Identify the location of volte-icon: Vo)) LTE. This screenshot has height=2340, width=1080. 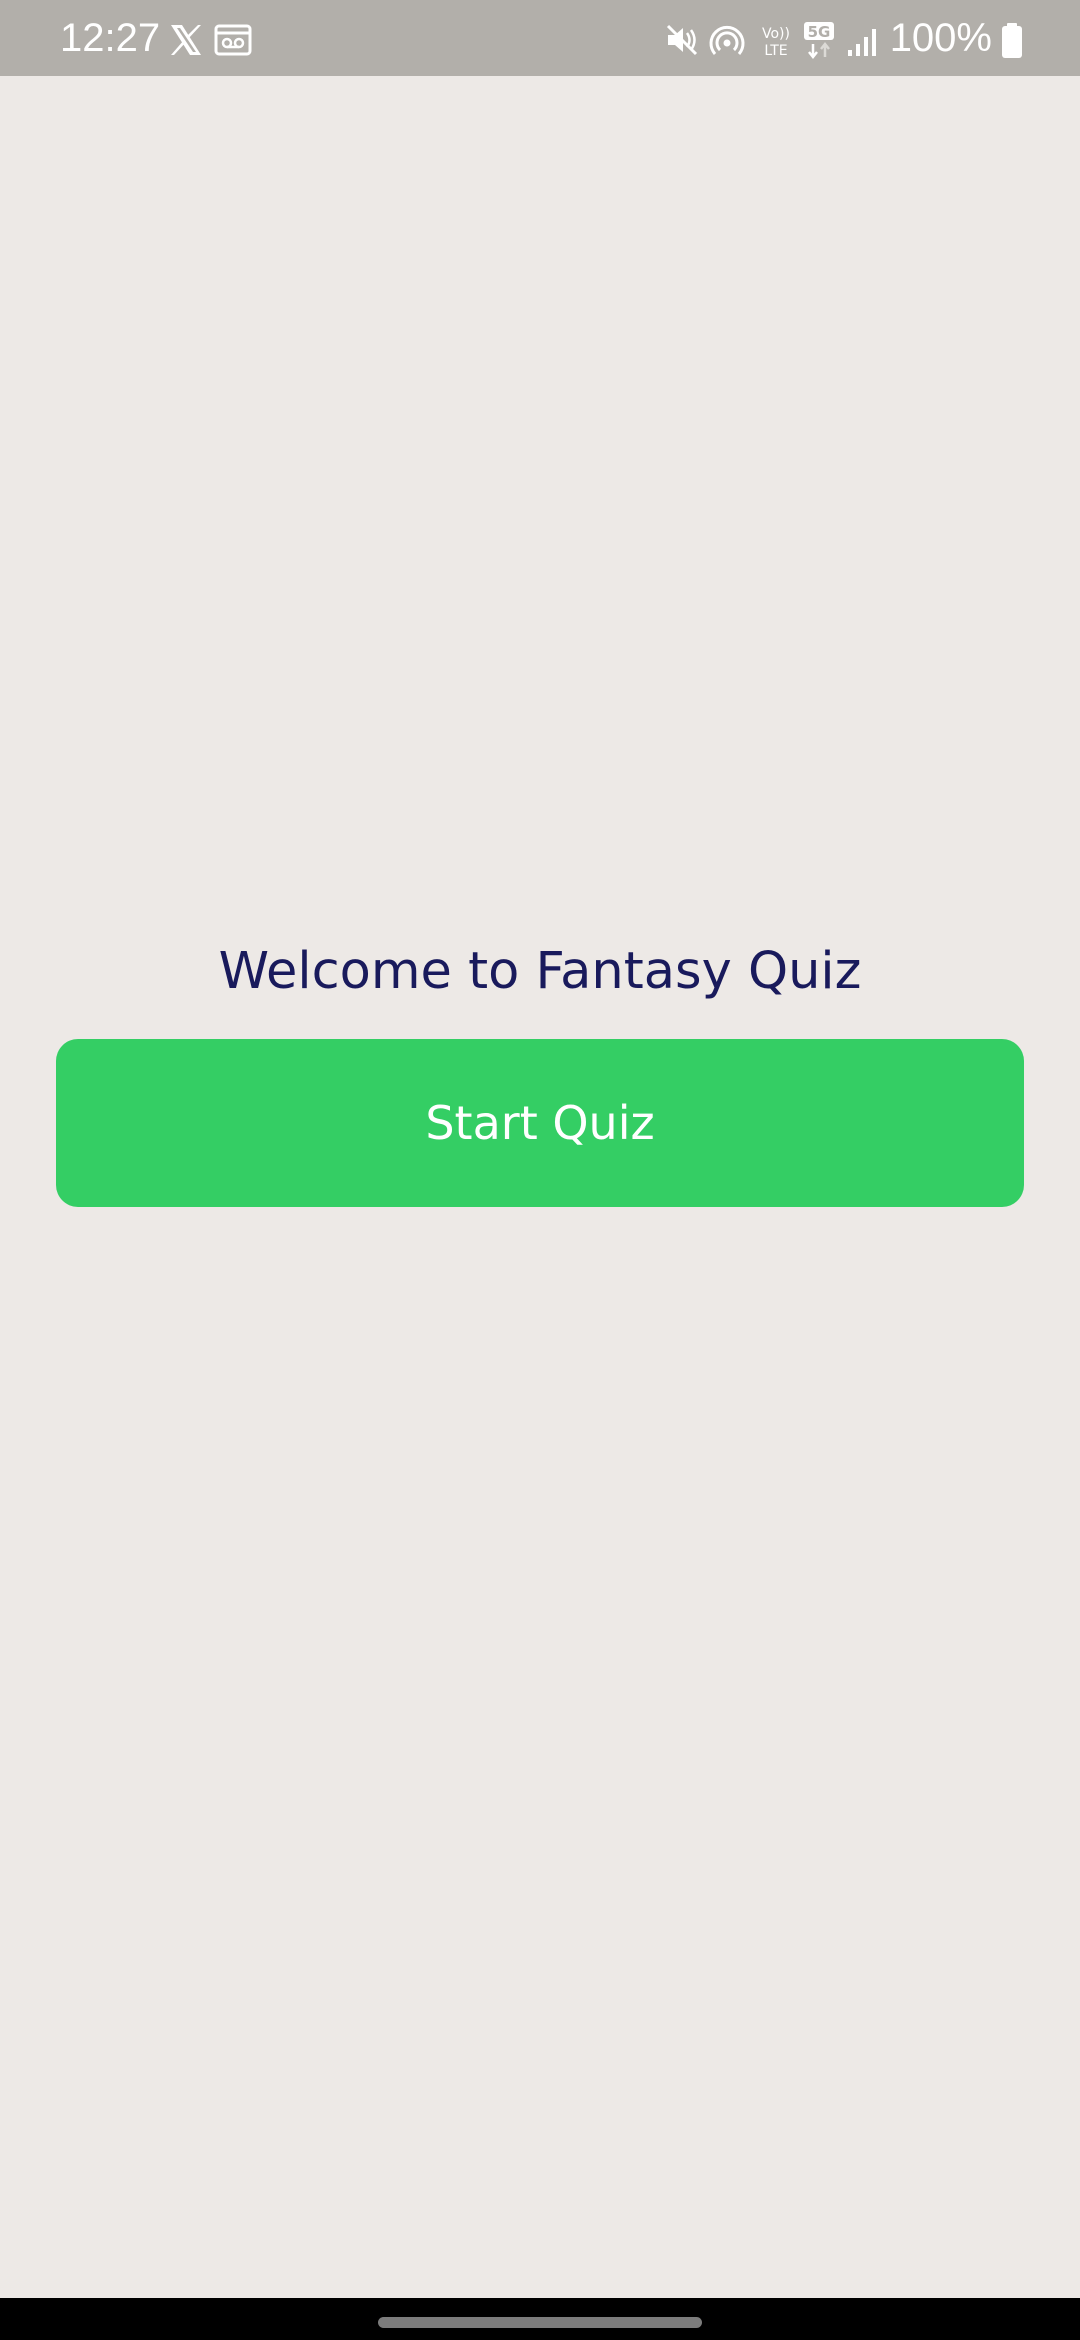
(776, 43).